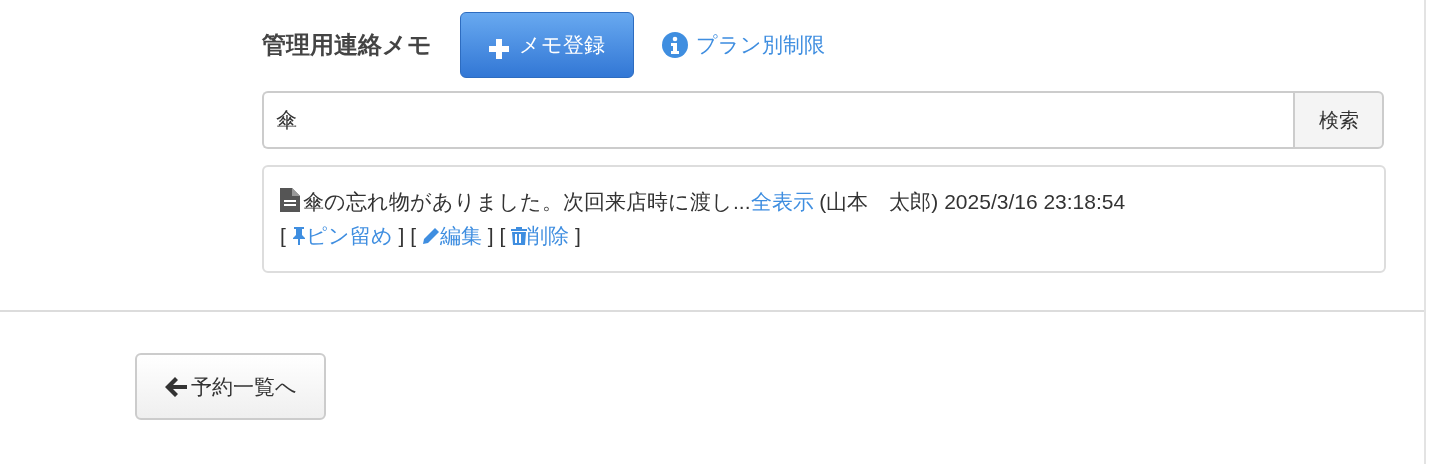  What do you see at coordinates (342, 235) in the screenshot?
I see `pin-link: ピン留め` at bounding box center [342, 235].